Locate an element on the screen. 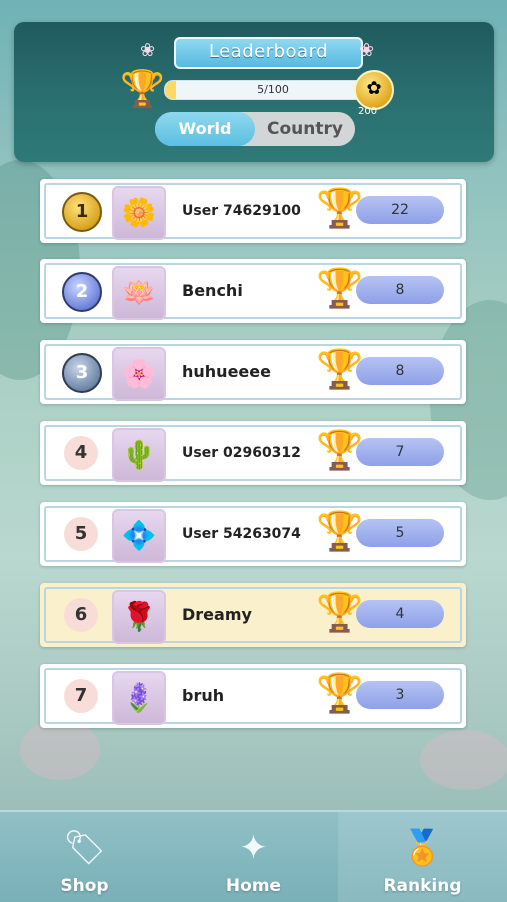 This screenshot has width=507, height=902. page-title: Leaderboard is located at coordinates (268, 53).